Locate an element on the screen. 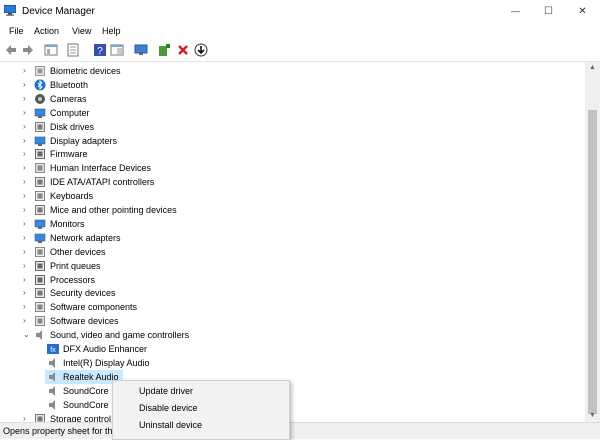 Image resolution: width=600 pixels, height=440 pixels. tree-item-display-adapters: › Display adapters is located at coordinates (292, 141).